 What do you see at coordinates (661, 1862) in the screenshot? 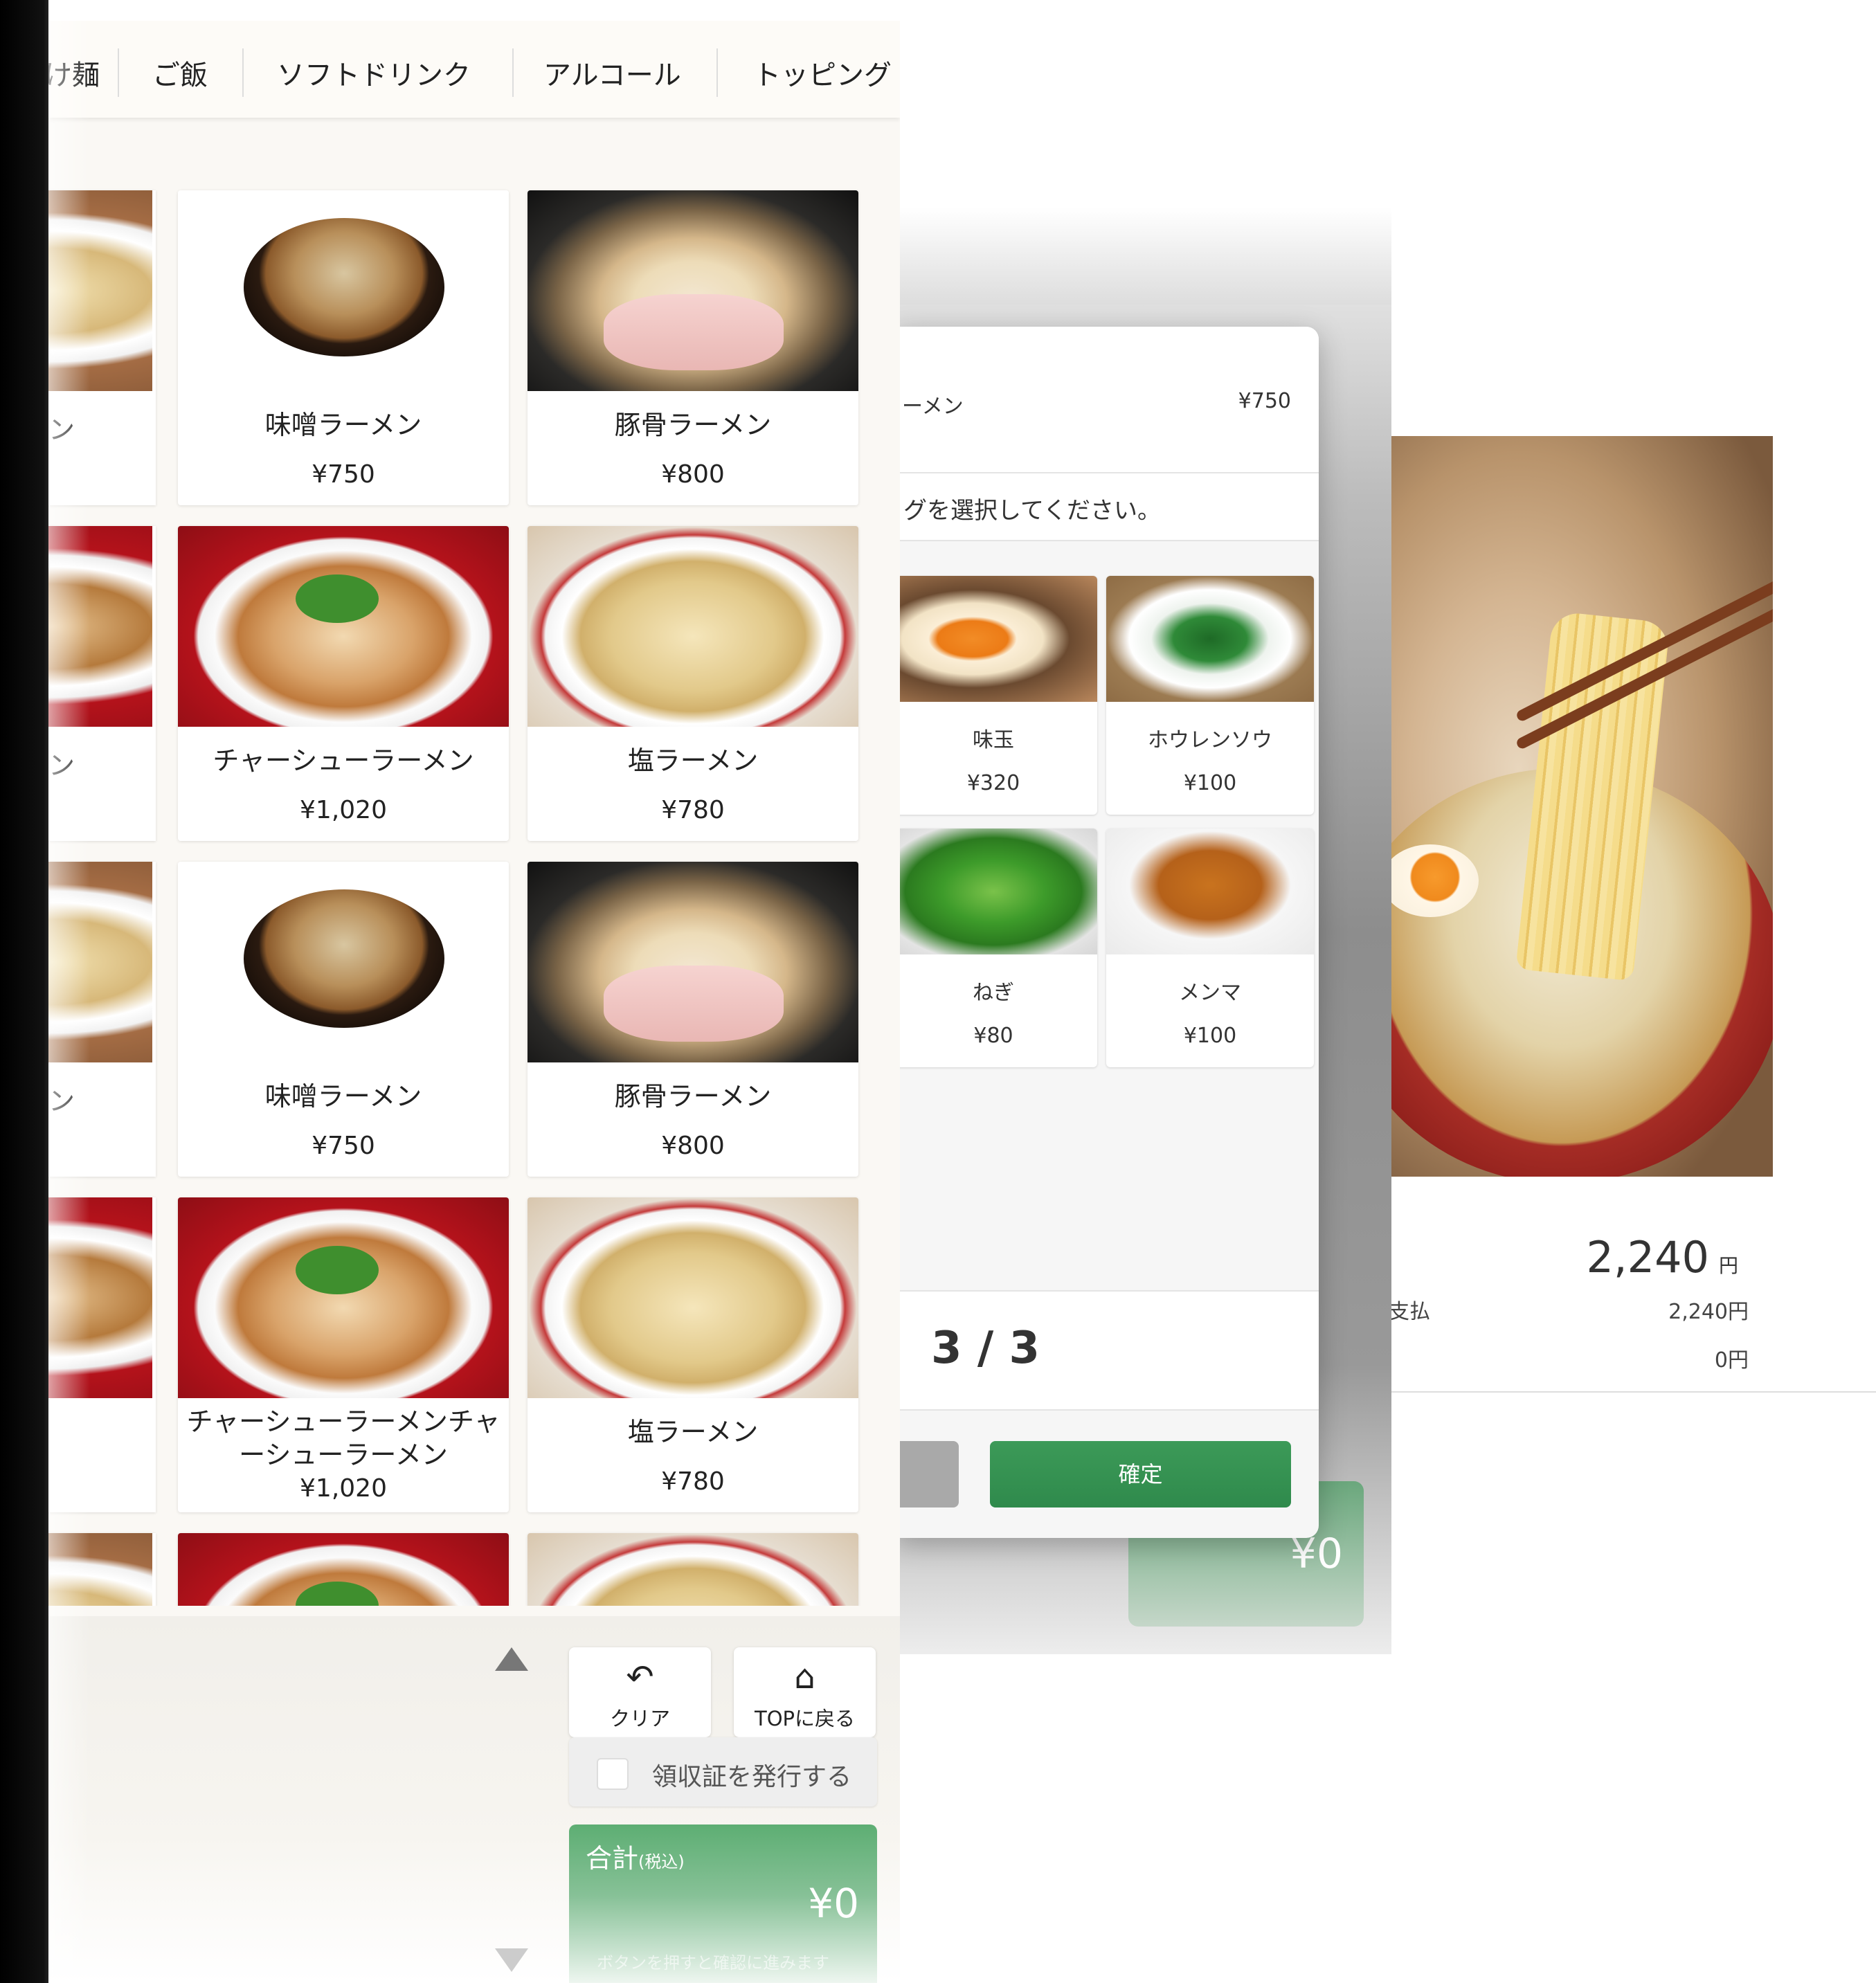
I see `total-tax-note: (税込)` at bounding box center [661, 1862].